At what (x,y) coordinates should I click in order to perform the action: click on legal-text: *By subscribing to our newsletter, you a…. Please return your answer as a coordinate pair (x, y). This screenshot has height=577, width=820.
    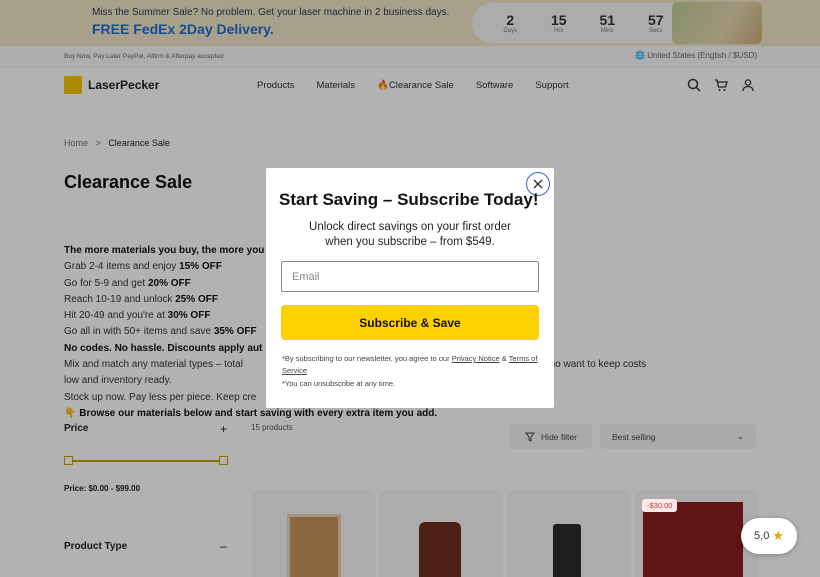
    Looking at the image, I should click on (410, 371).